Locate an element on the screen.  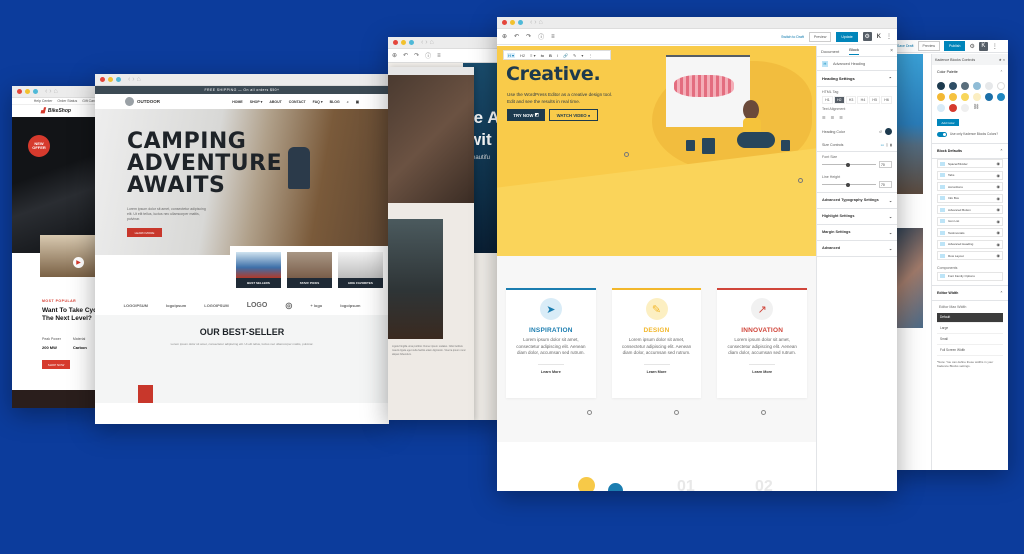
block-default-item: Tabs ◉ is located at coordinates (970, 175).